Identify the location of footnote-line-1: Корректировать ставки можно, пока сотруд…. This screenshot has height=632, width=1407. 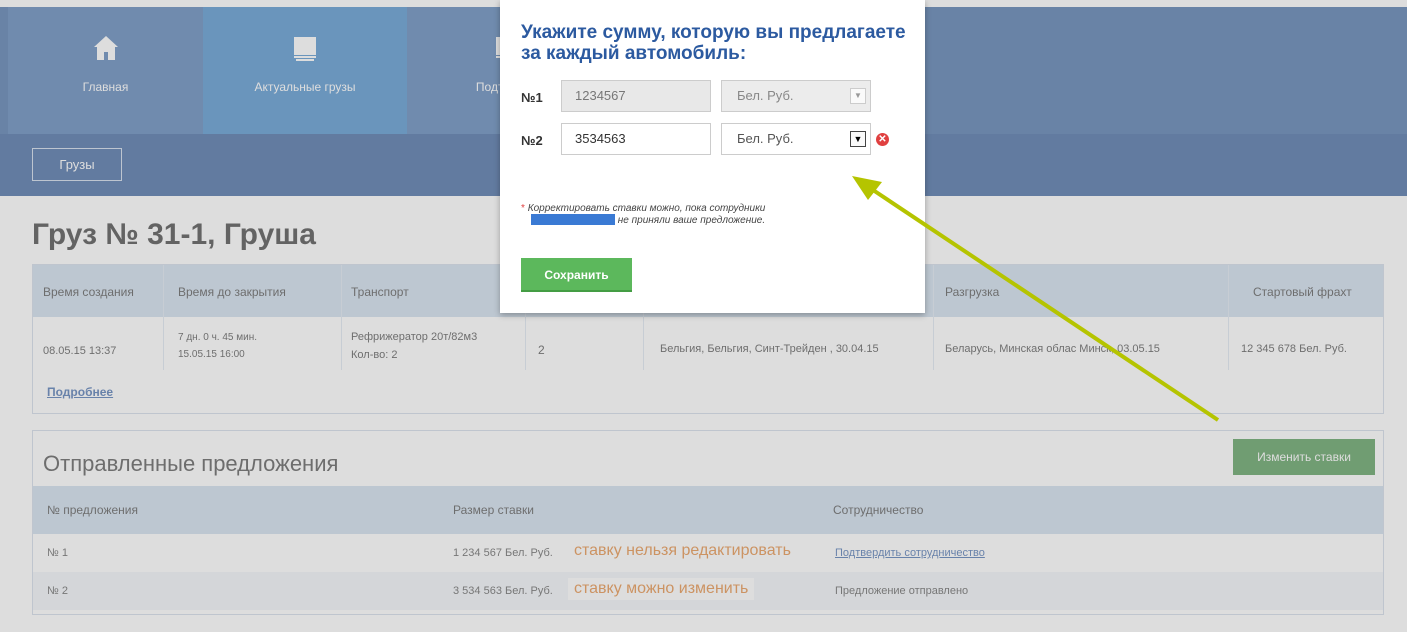
(646, 208).